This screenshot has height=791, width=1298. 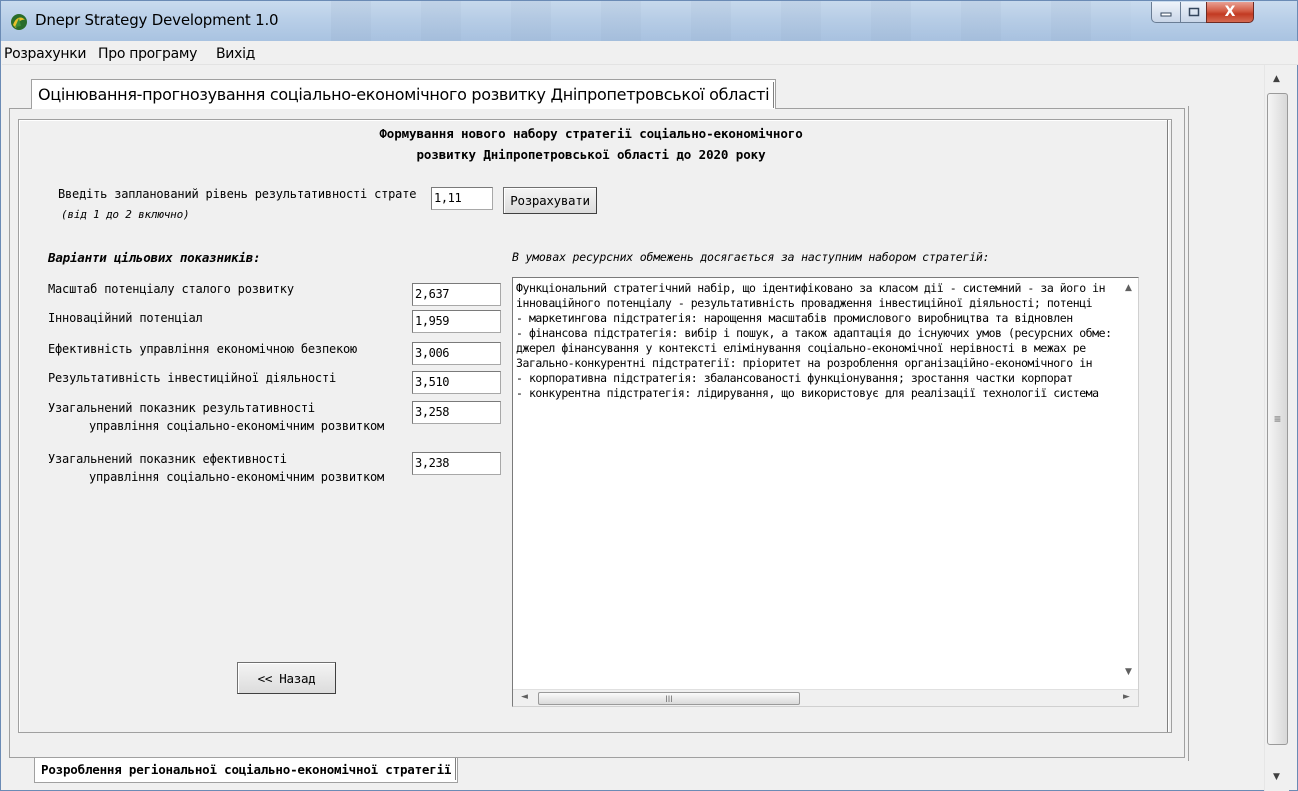 I want to click on indicator-value: 2,637, so click(x=456, y=294).